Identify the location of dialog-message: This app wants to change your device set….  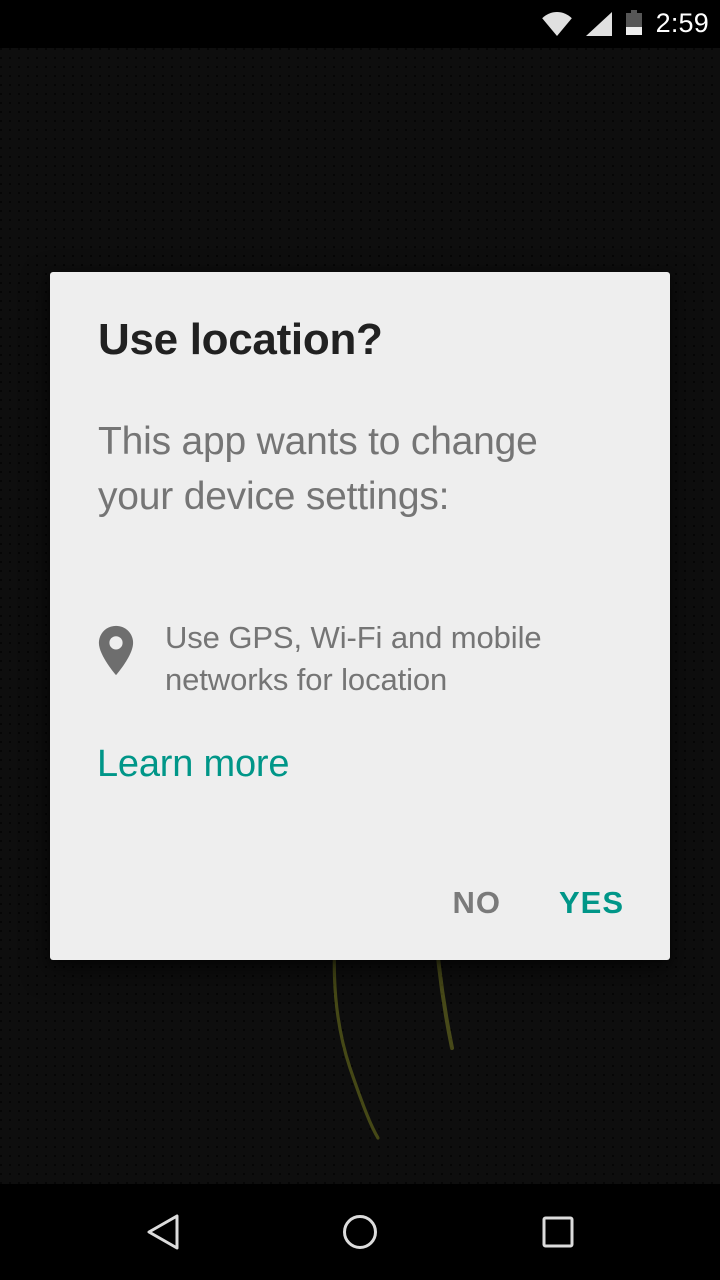
(318, 469).